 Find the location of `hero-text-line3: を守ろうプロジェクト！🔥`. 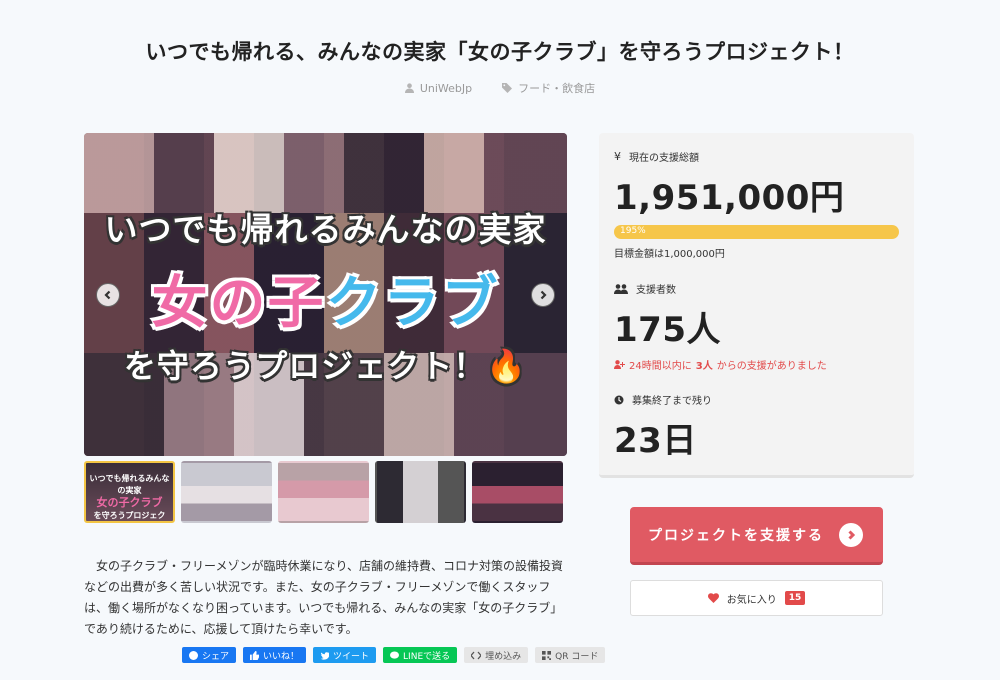

hero-text-line3: を守ろうプロジェクト！🔥 is located at coordinates (325, 366).